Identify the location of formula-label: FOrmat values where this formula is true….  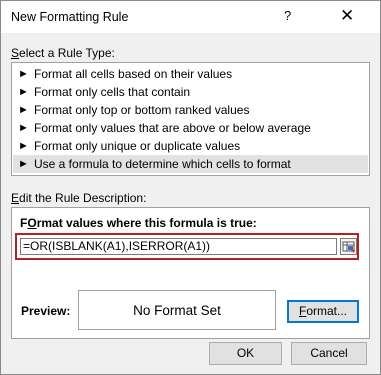
(138, 223).